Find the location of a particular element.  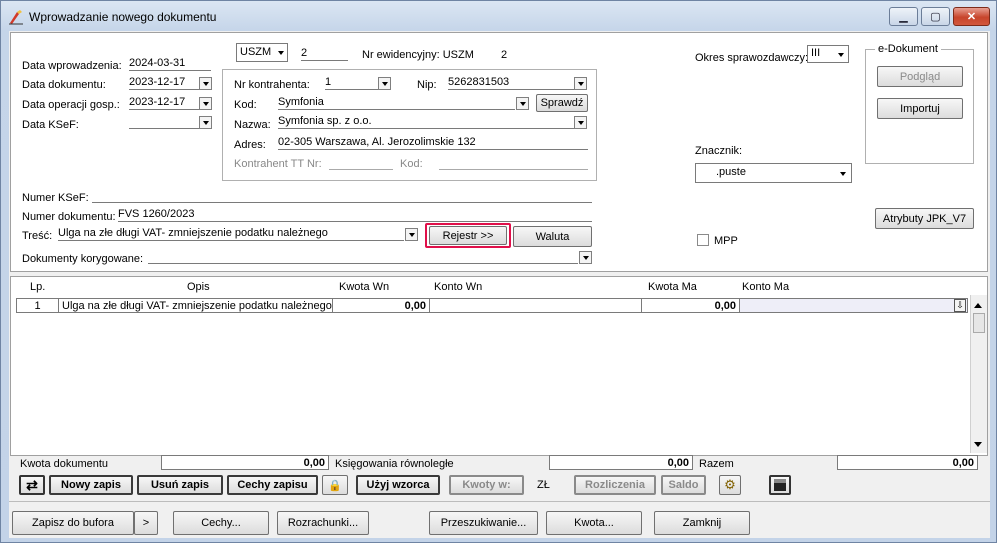

col-kwota-wn-header: Kwota Wn is located at coordinates (364, 287).